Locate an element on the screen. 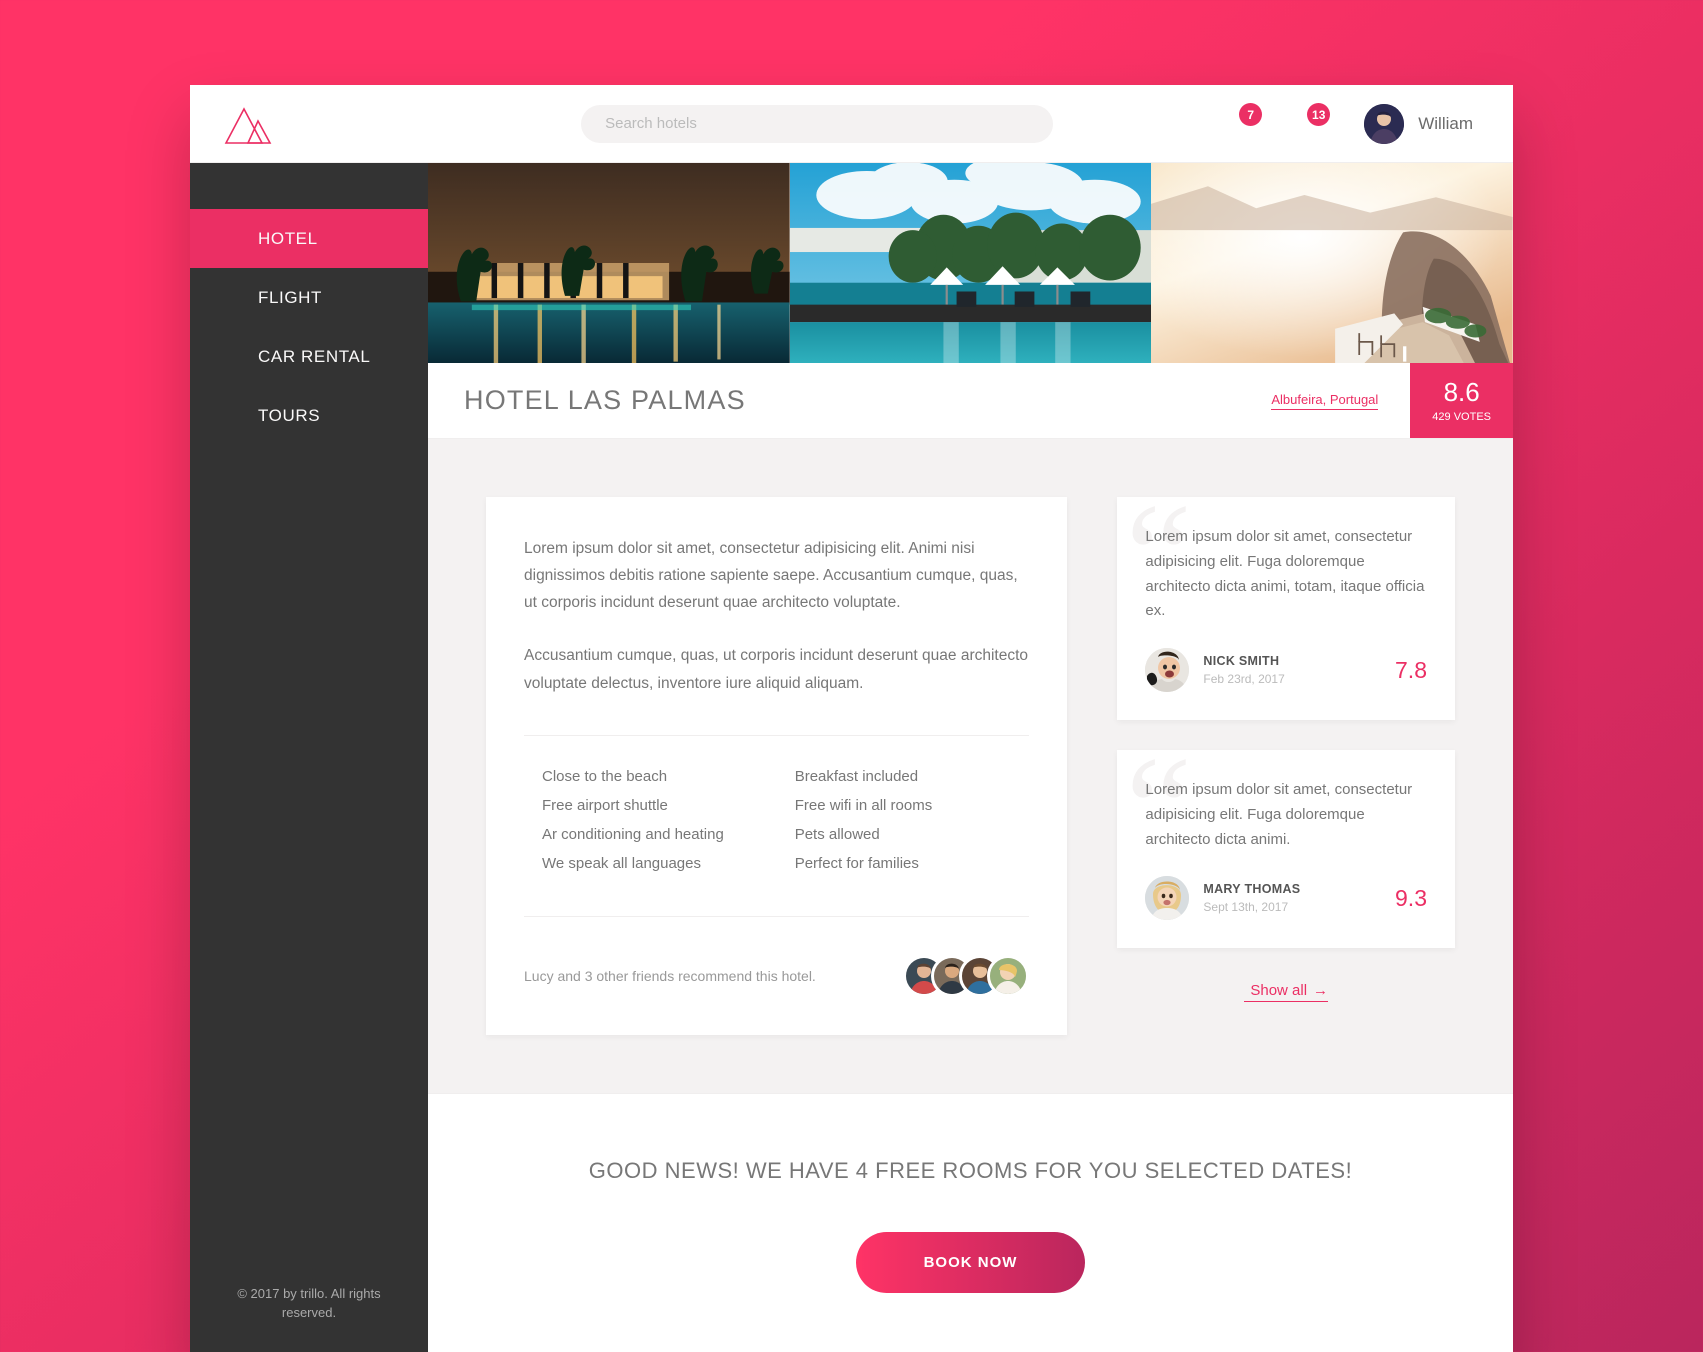 The image size is (1703, 1352). friend-avatar is located at coordinates (1008, 975).